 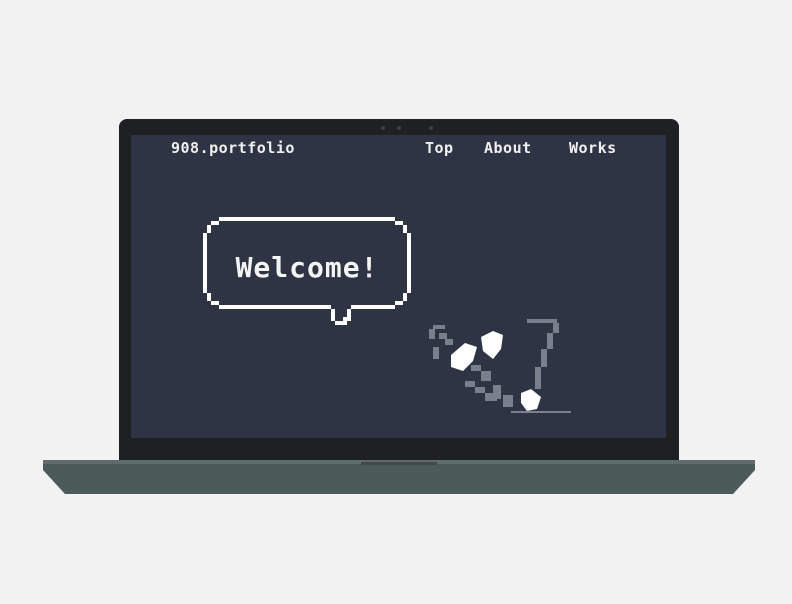 I want to click on top-nav: 908.portfolio Top About Works, so click(x=398, y=150).